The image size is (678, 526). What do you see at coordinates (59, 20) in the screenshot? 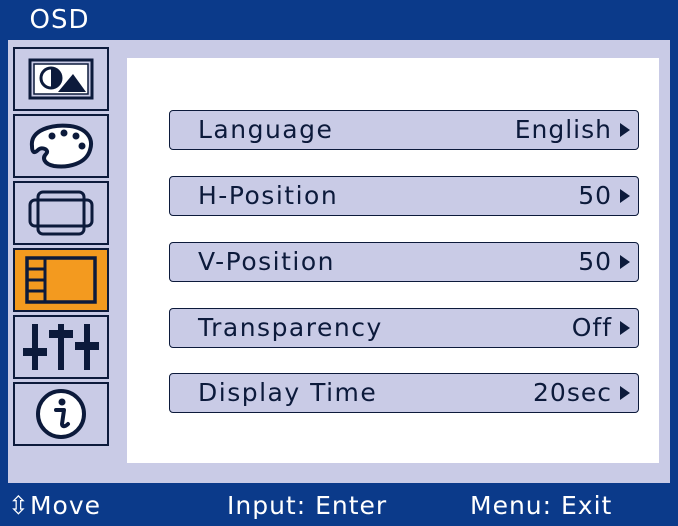
I see `osd-title: OSD` at bounding box center [59, 20].